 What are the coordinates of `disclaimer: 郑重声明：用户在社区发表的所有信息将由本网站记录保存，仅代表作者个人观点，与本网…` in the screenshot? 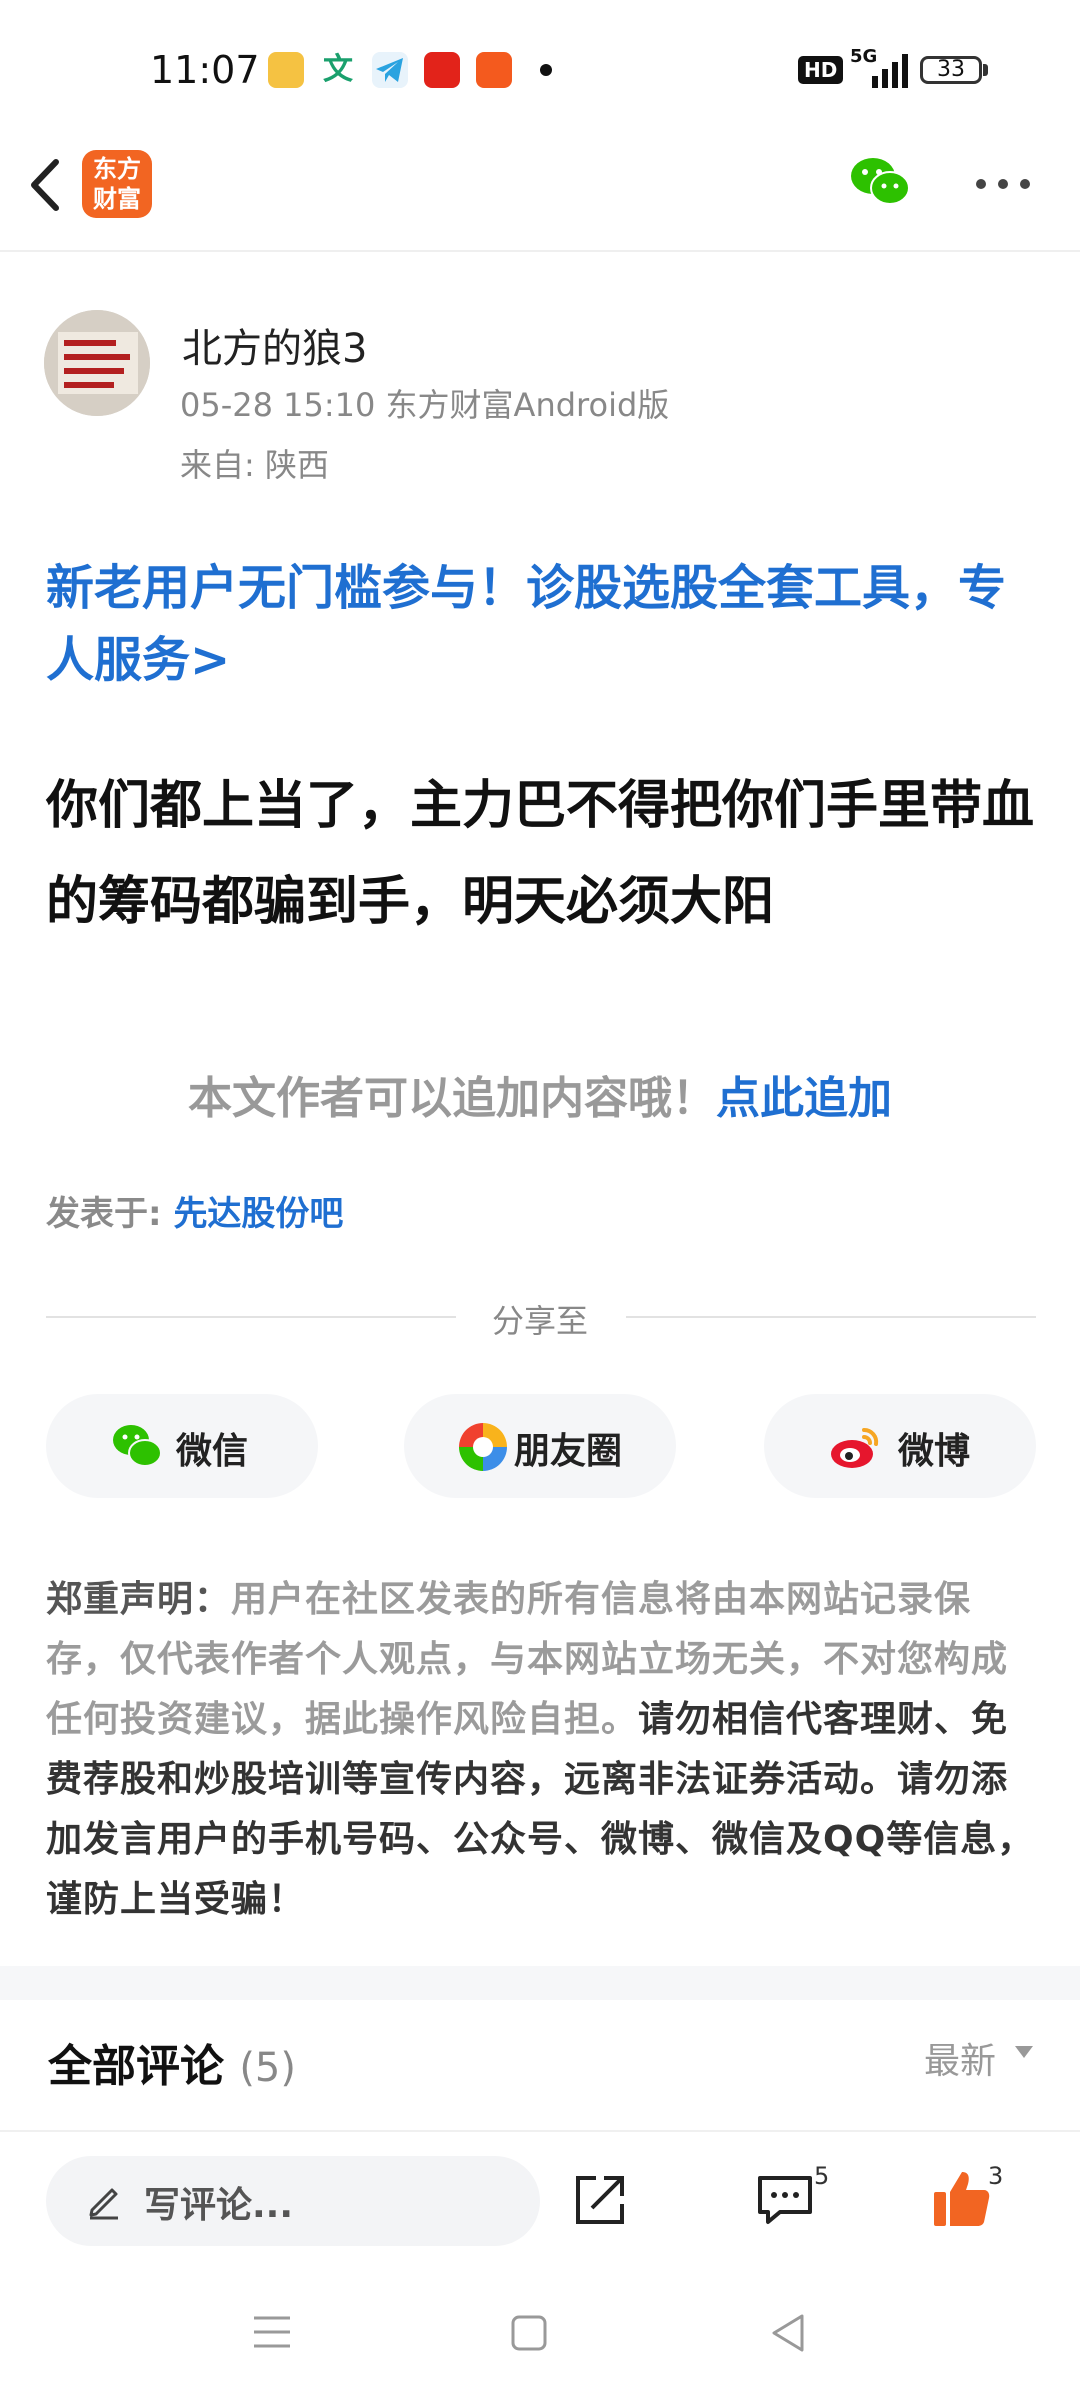 It's located at (541, 1750).